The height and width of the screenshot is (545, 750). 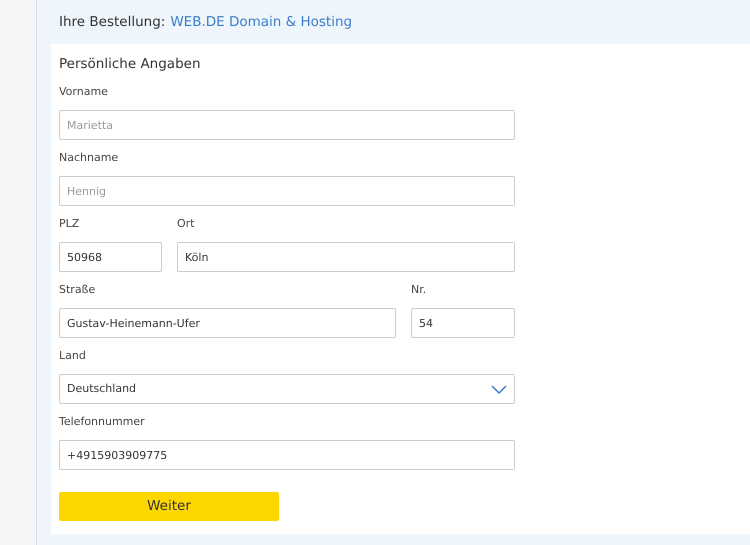 I want to click on chevron-down-icon, so click(x=499, y=389).